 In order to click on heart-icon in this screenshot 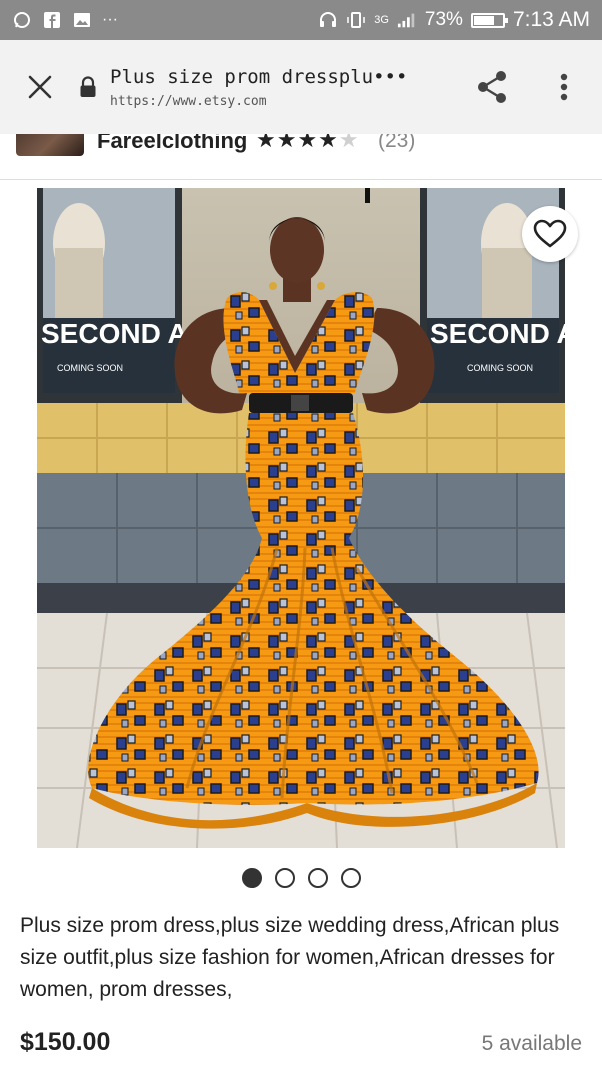, I will do `click(550, 233)`.